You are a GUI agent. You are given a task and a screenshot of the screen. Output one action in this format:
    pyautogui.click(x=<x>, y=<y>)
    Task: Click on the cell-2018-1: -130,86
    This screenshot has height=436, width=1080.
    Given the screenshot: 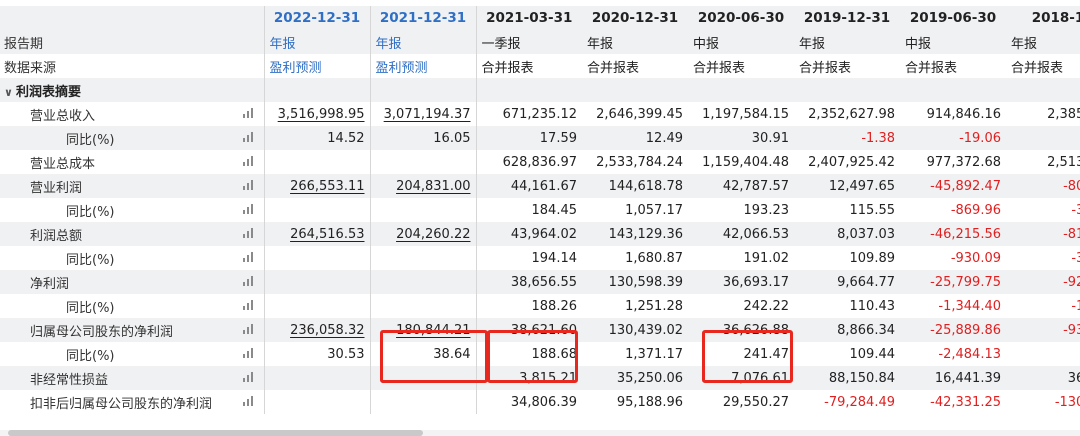 What is the action you would take?
    pyautogui.click(x=1067, y=402)
    